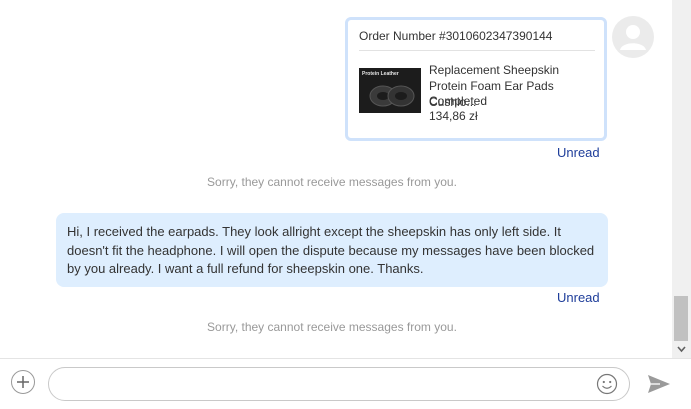  I want to click on chevron-down-icon, so click(681, 349).